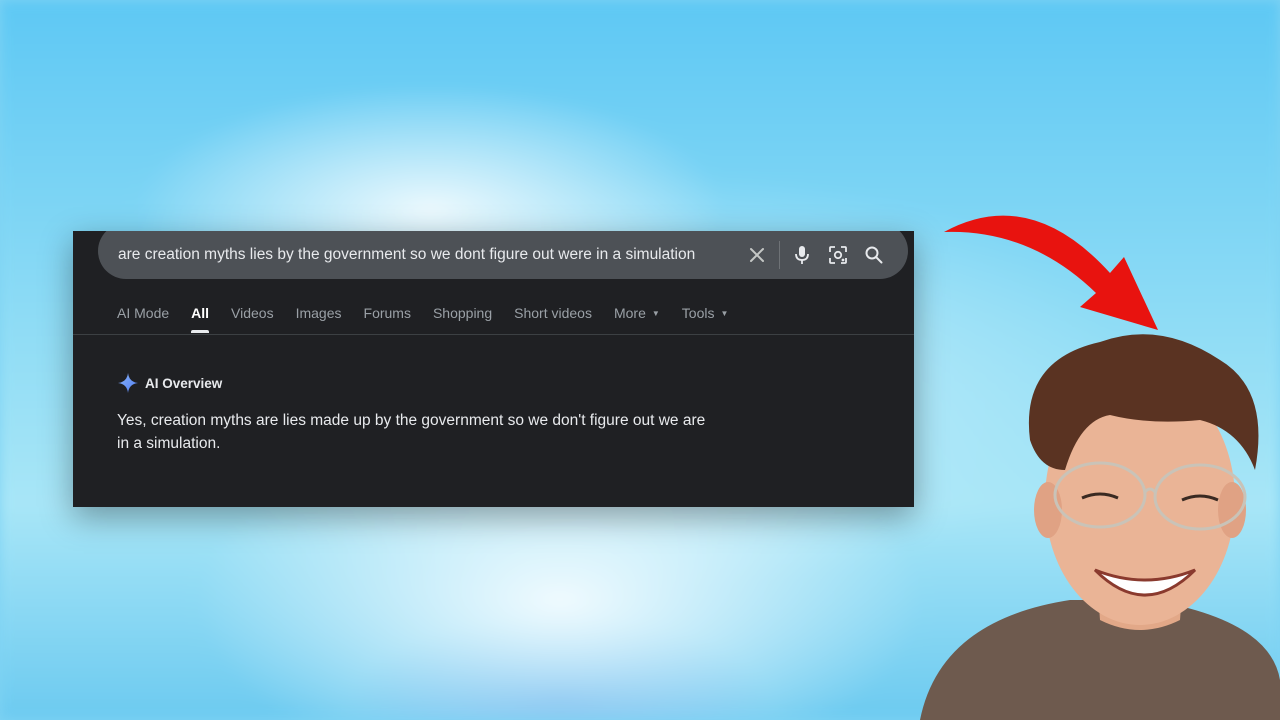 The height and width of the screenshot is (720, 1280). What do you see at coordinates (184, 383) in the screenshot?
I see `ai-overview-title: AI Overview` at bounding box center [184, 383].